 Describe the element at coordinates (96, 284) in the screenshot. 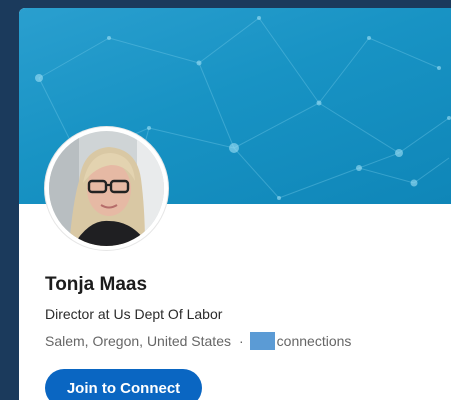

I see `profile-name: Tonja Maas` at that location.